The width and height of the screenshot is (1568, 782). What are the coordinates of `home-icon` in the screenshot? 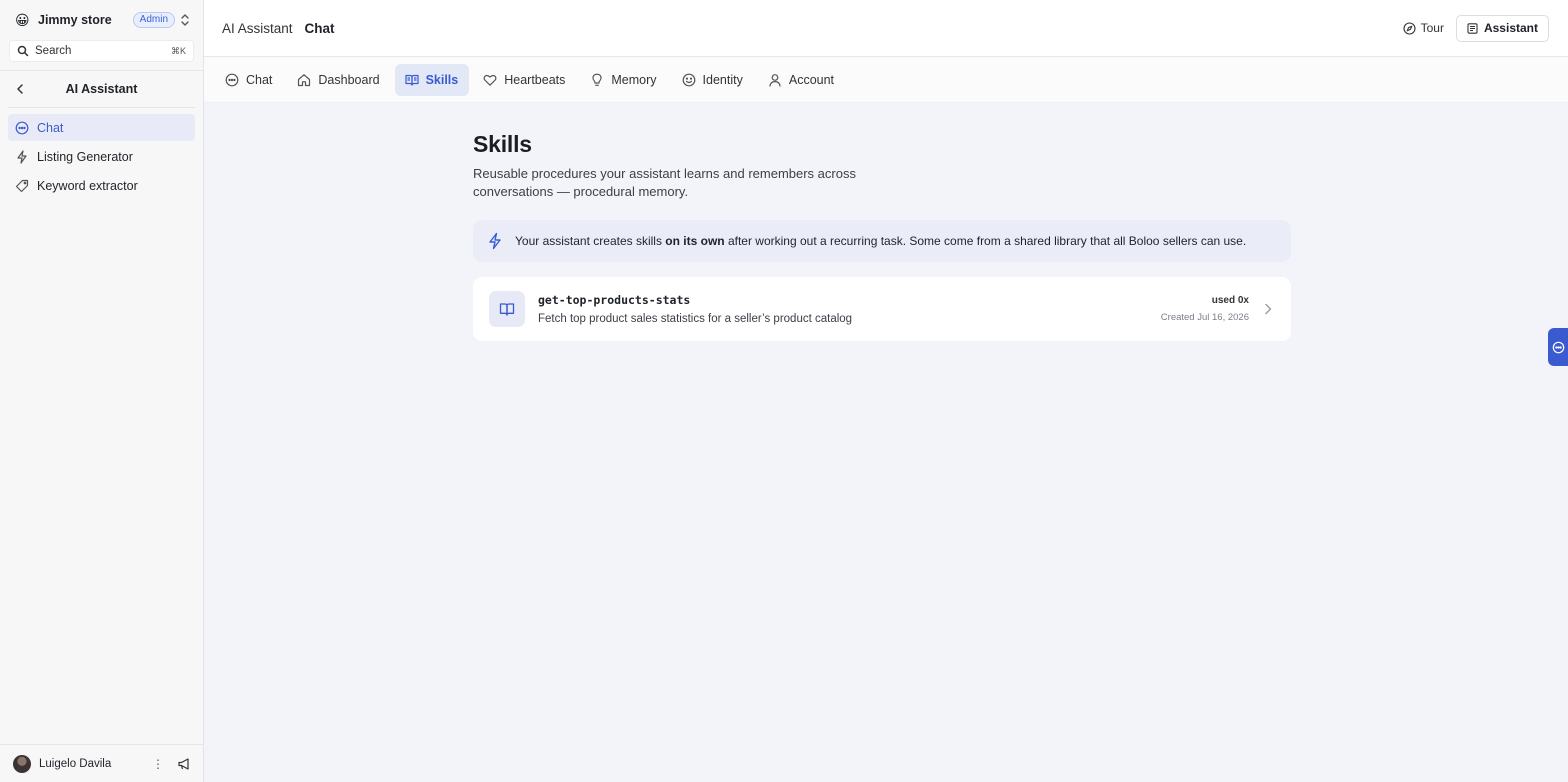 It's located at (304, 80).